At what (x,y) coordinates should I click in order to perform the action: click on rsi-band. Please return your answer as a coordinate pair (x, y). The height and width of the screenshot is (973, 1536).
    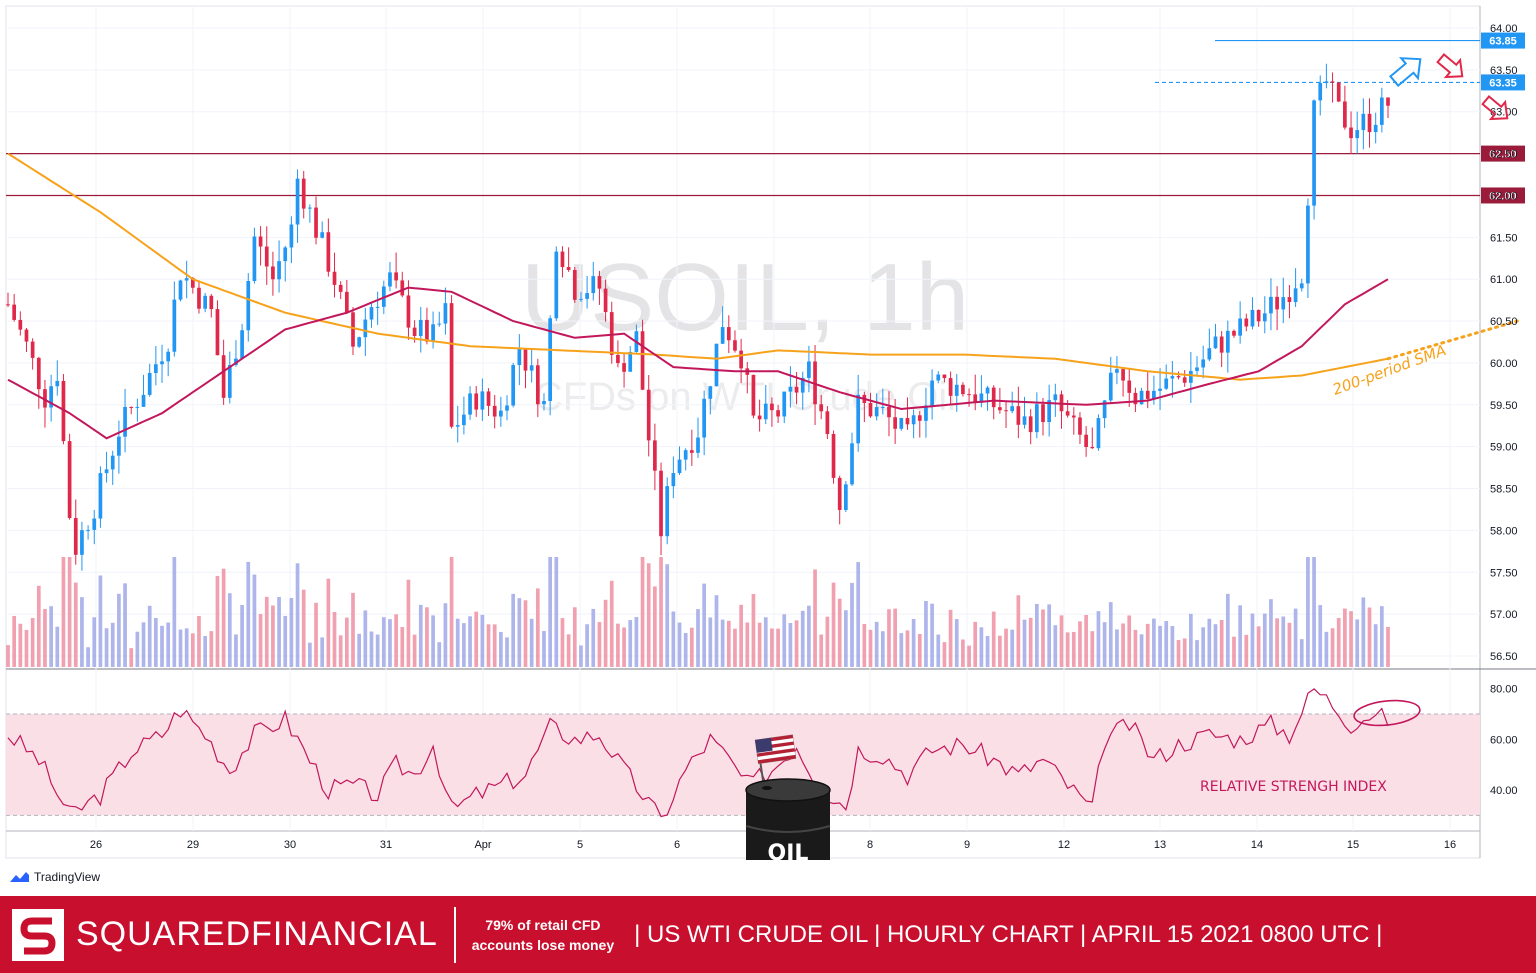
    Looking at the image, I should click on (743, 765).